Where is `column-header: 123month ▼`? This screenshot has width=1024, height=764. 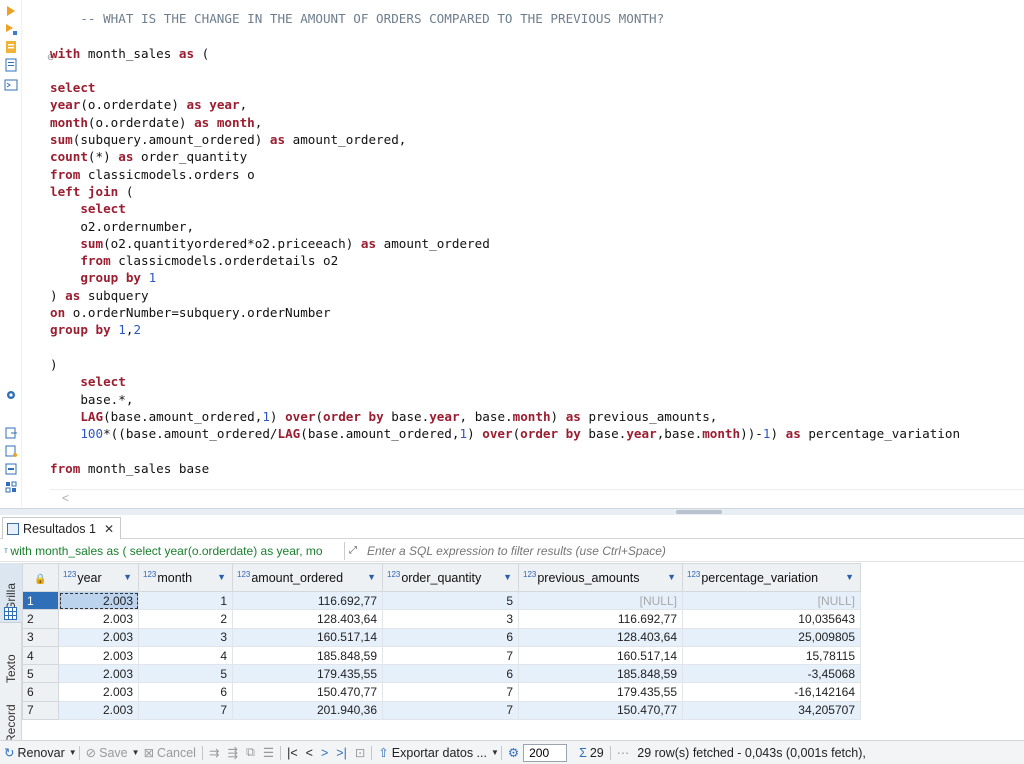
column-header: 123month ▼ is located at coordinates (185, 577).